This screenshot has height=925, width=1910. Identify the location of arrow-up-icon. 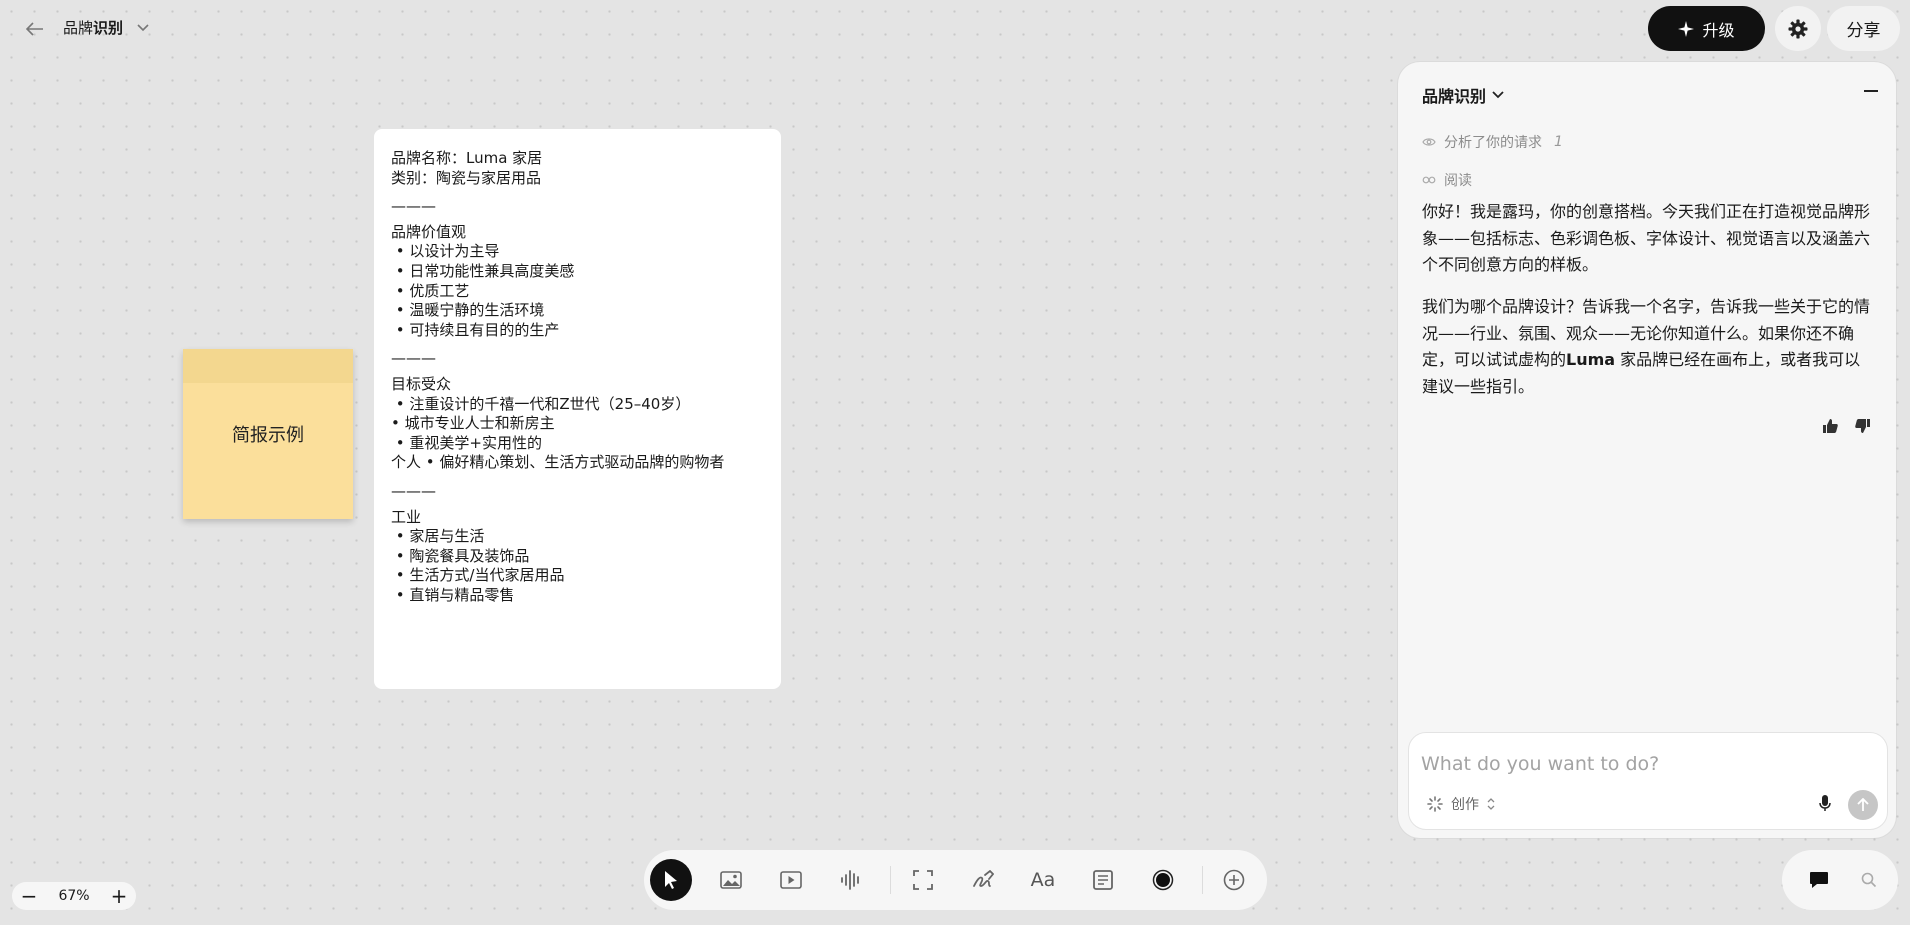
(1863, 804).